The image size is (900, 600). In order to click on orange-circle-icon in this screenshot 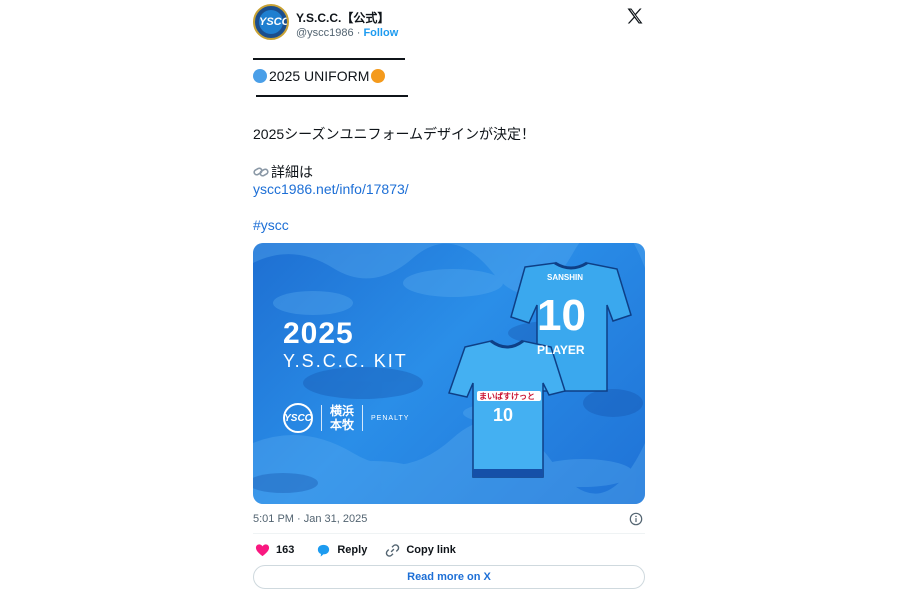, I will do `click(378, 76)`.